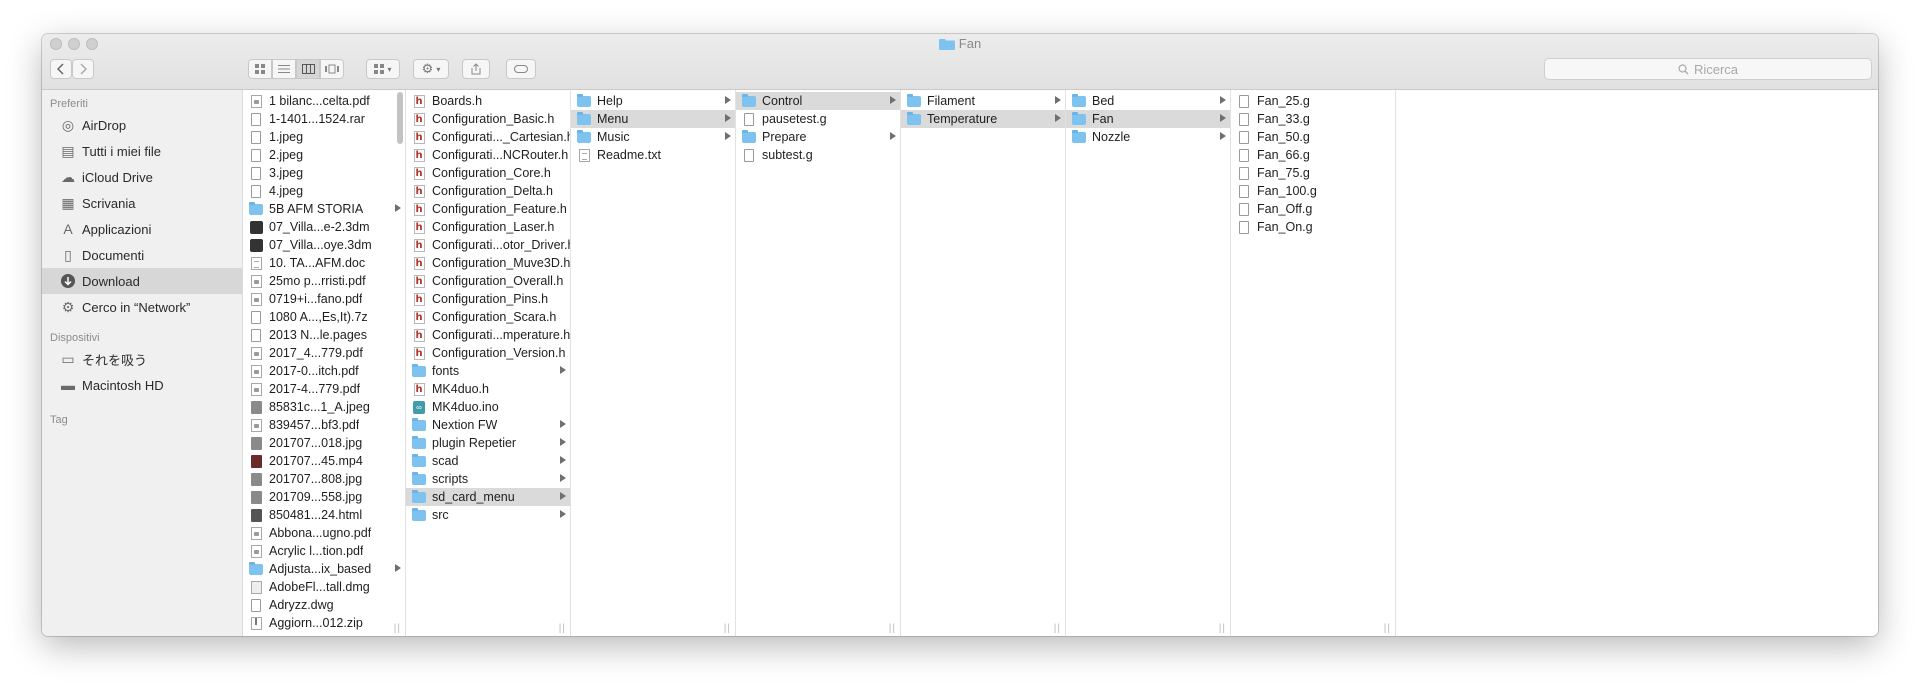  What do you see at coordinates (324, 119) in the screenshot?
I see `list-item: 1-1401...1524.rar` at bounding box center [324, 119].